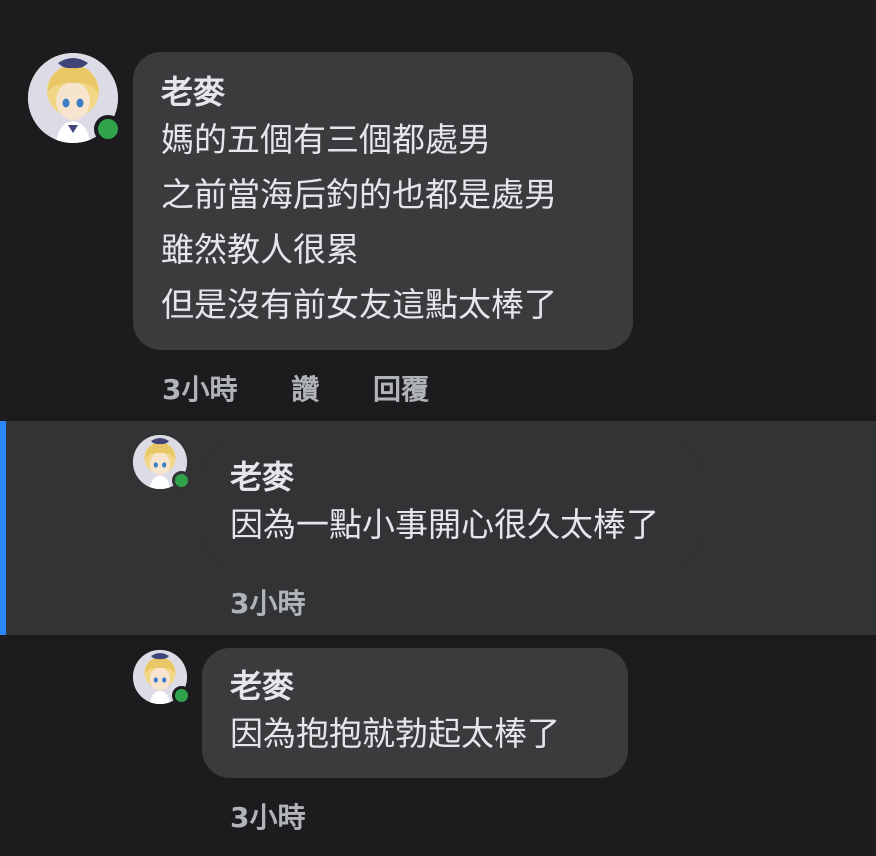 The image size is (876, 856). I want to click on highlight-indicator, so click(3, 528).